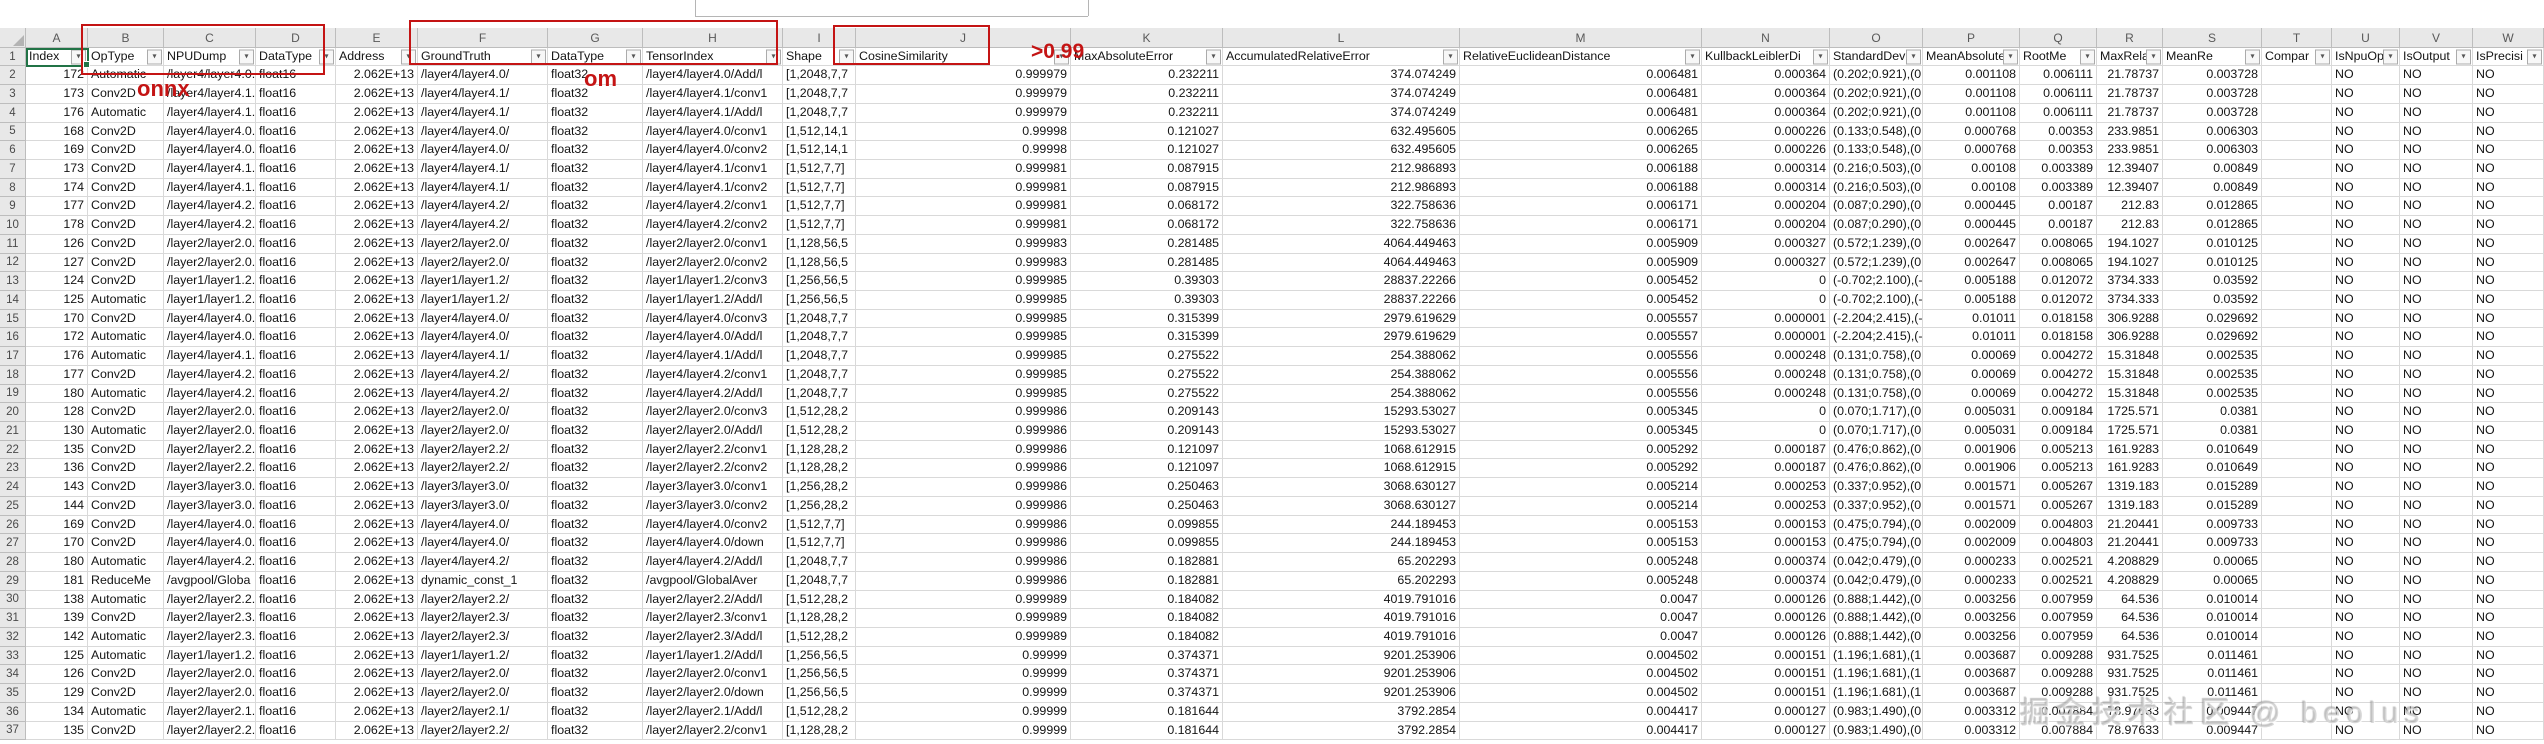  What do you see at coordinates (1876, 356) in the screenshot?
I see `cell: (0.131;0.758),(0.` at bounding box center [1876, 356].